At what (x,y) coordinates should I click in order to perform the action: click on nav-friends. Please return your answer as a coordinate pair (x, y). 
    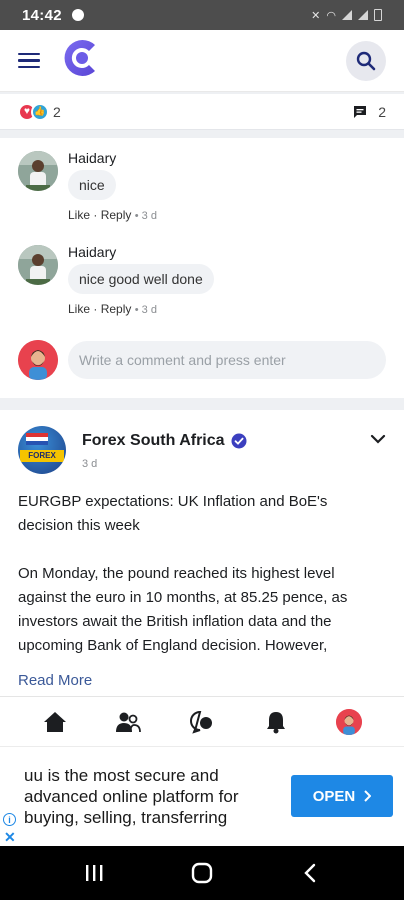
    Looking at the image, I should click on (128, 722).